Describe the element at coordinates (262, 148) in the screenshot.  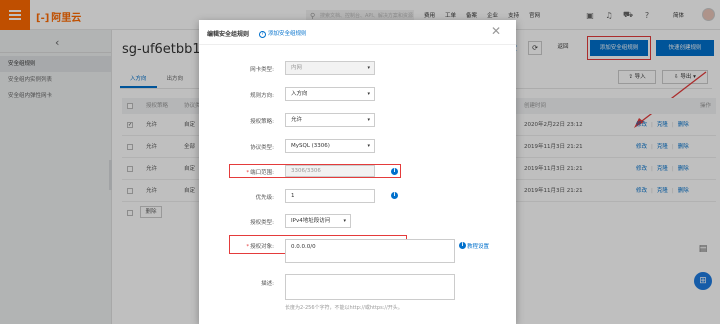
I see `protocol-label: 协议类型:` at that location.